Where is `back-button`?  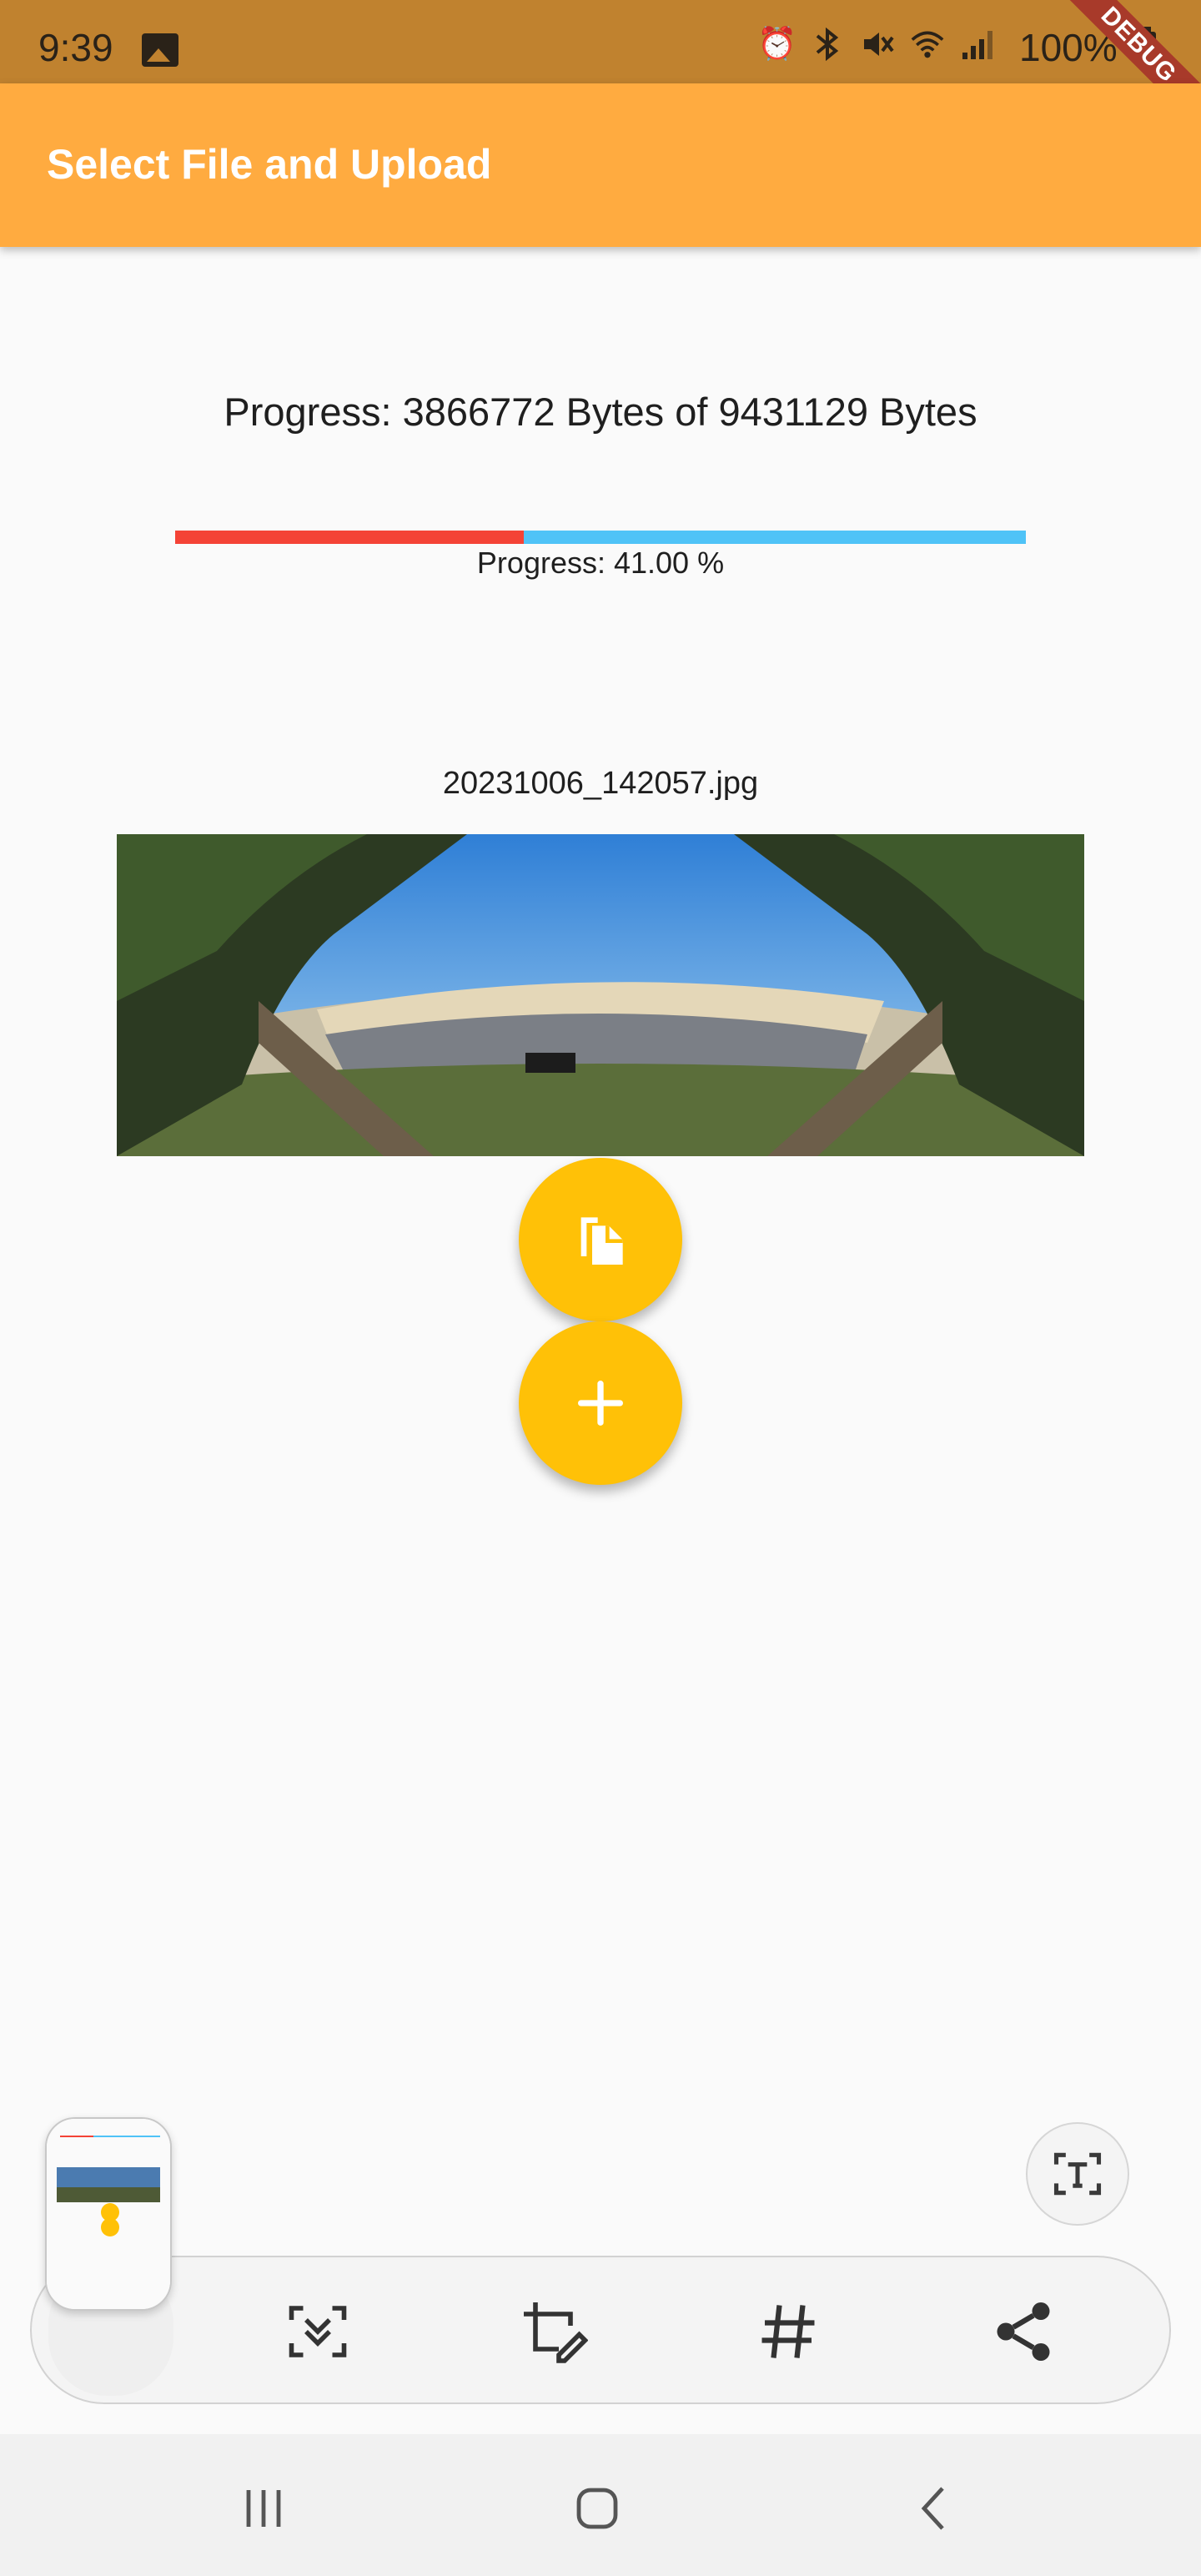 back-button is located at coordinates (936, 2508).